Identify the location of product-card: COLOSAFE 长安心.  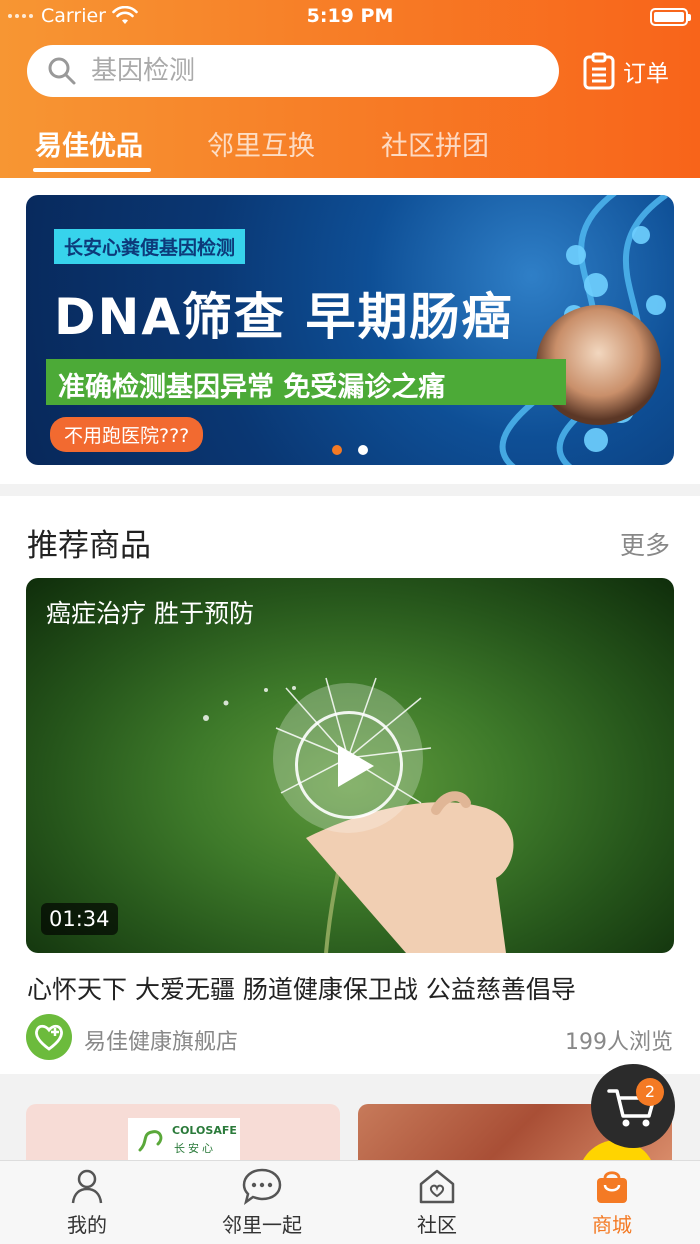
(183, 1134).